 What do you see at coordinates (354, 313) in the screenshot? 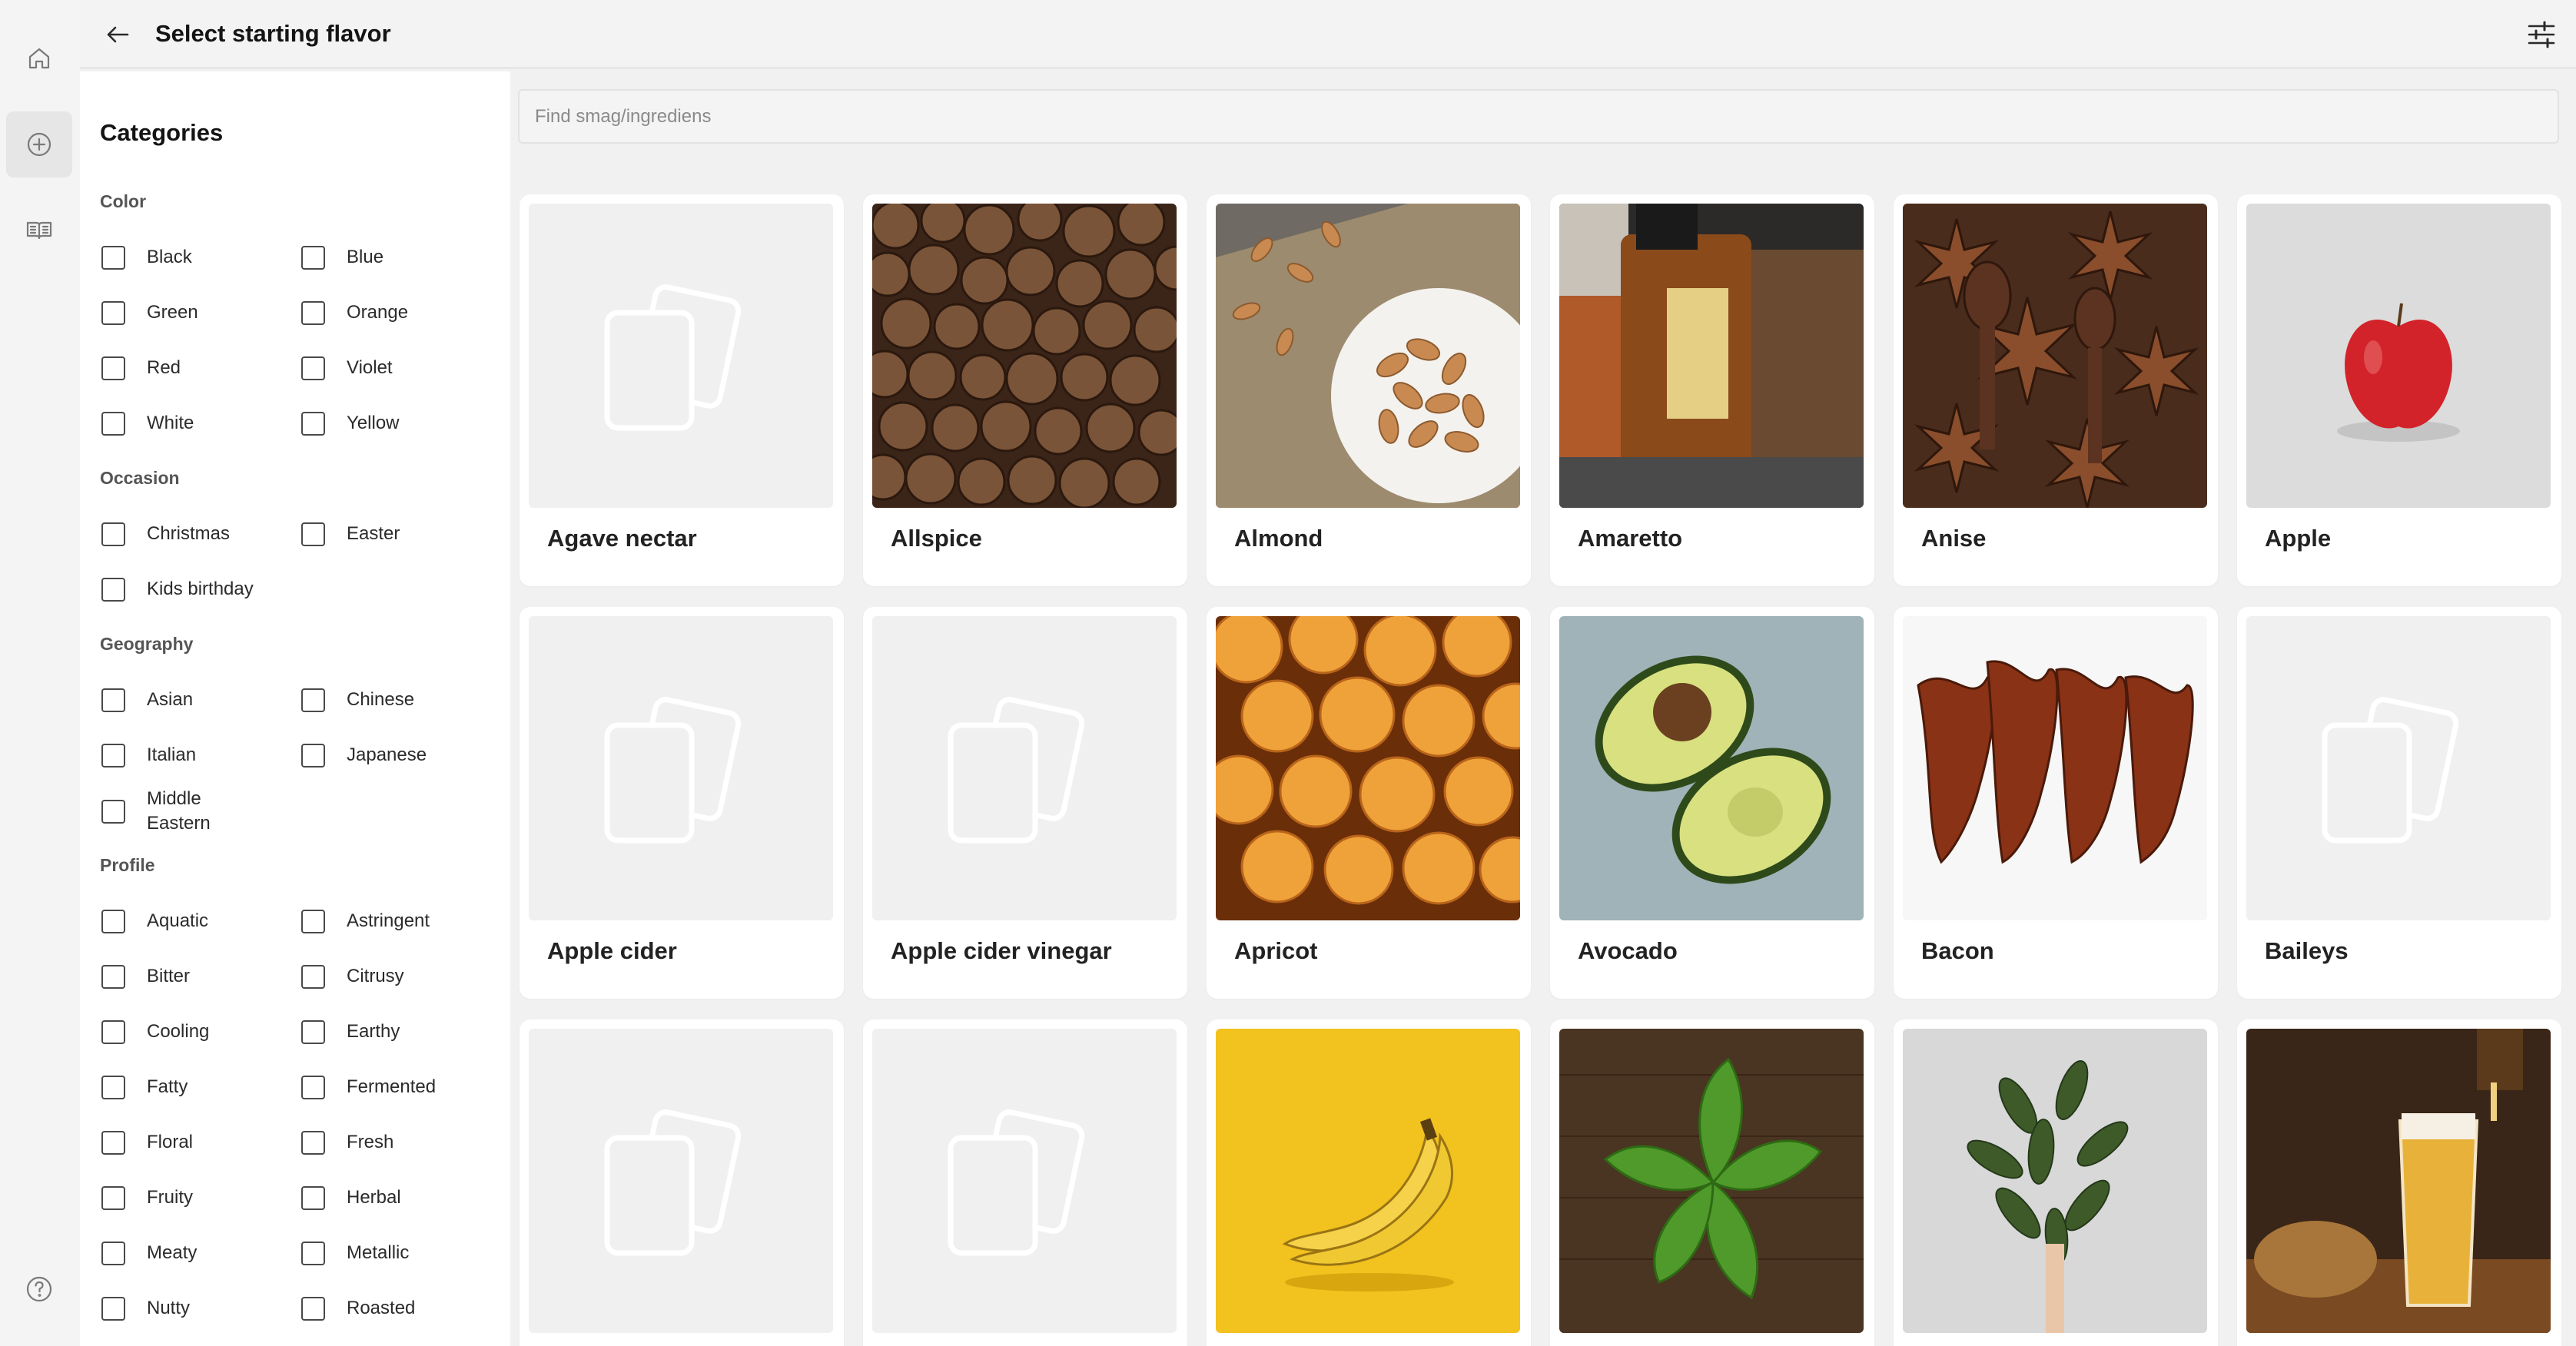
I see `checkbox-orange: Orange` at bounding box center [354, 313].